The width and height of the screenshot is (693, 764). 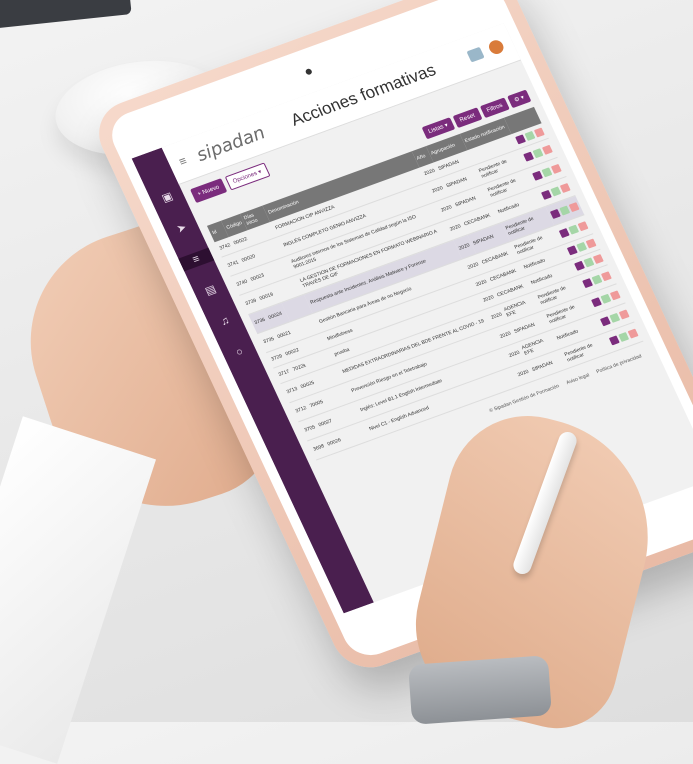 What do you see at coordinates (78, 590) in the screenshot?
I see `sleeve` at bounding box center [78, 590].